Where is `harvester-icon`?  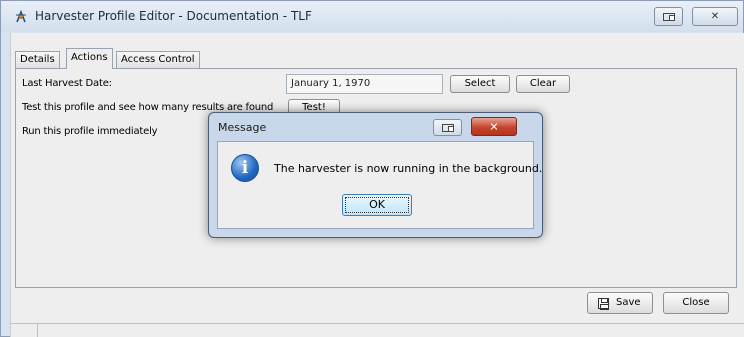 harvester-icon is located at coordinates (21, 16).